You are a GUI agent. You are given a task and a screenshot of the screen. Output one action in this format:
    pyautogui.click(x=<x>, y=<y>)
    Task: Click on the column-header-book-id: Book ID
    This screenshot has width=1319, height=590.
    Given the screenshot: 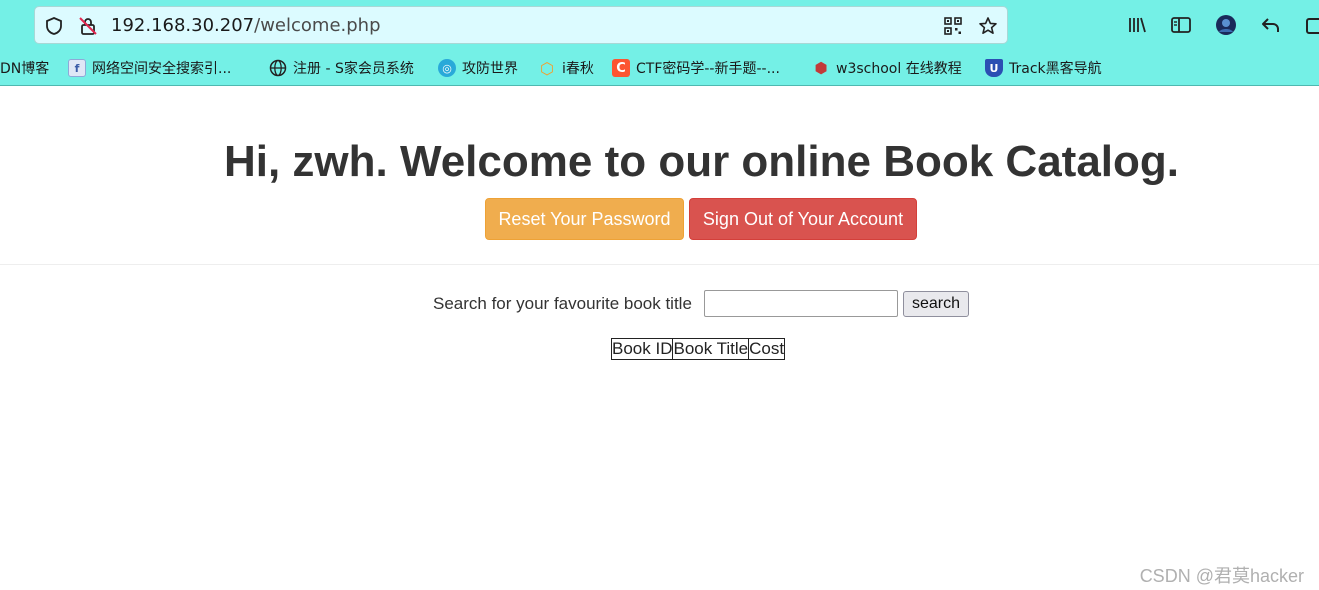 What is the action you would take?
    pyautogui.click(x=642, y=349)
    